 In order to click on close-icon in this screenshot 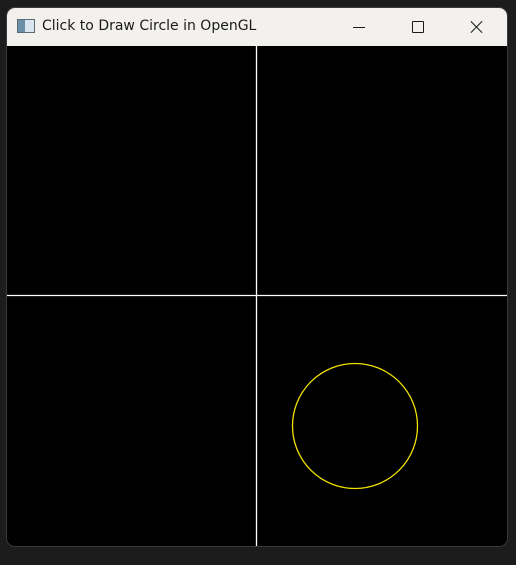, I will do `click(477, 27)`.